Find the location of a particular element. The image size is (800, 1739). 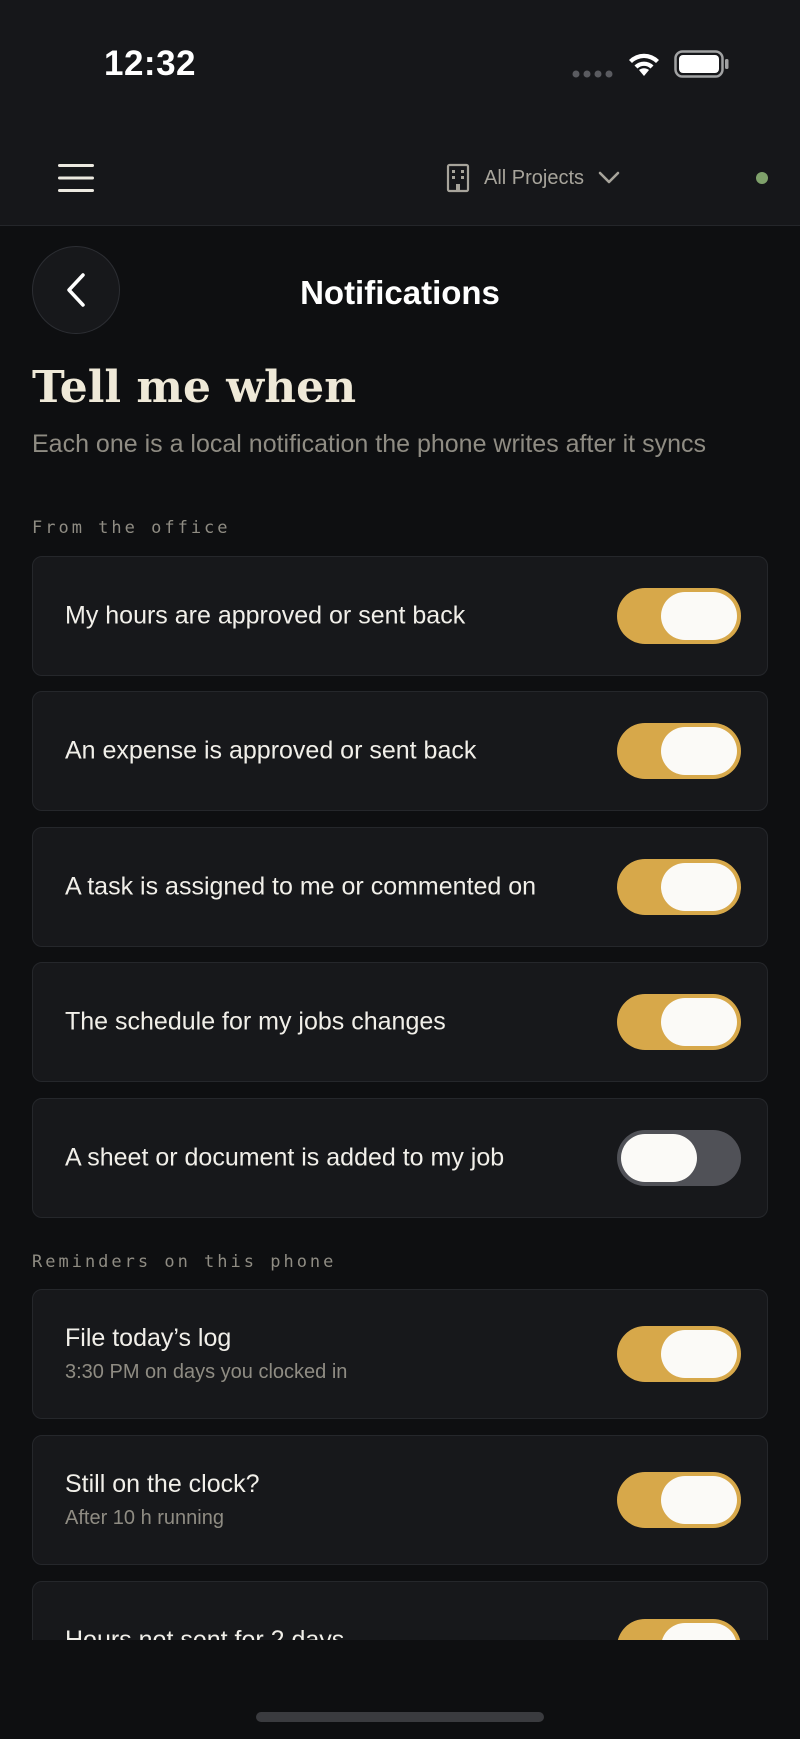

toggle-switch-hours-not-sent is located at coordinates (679, 1629).